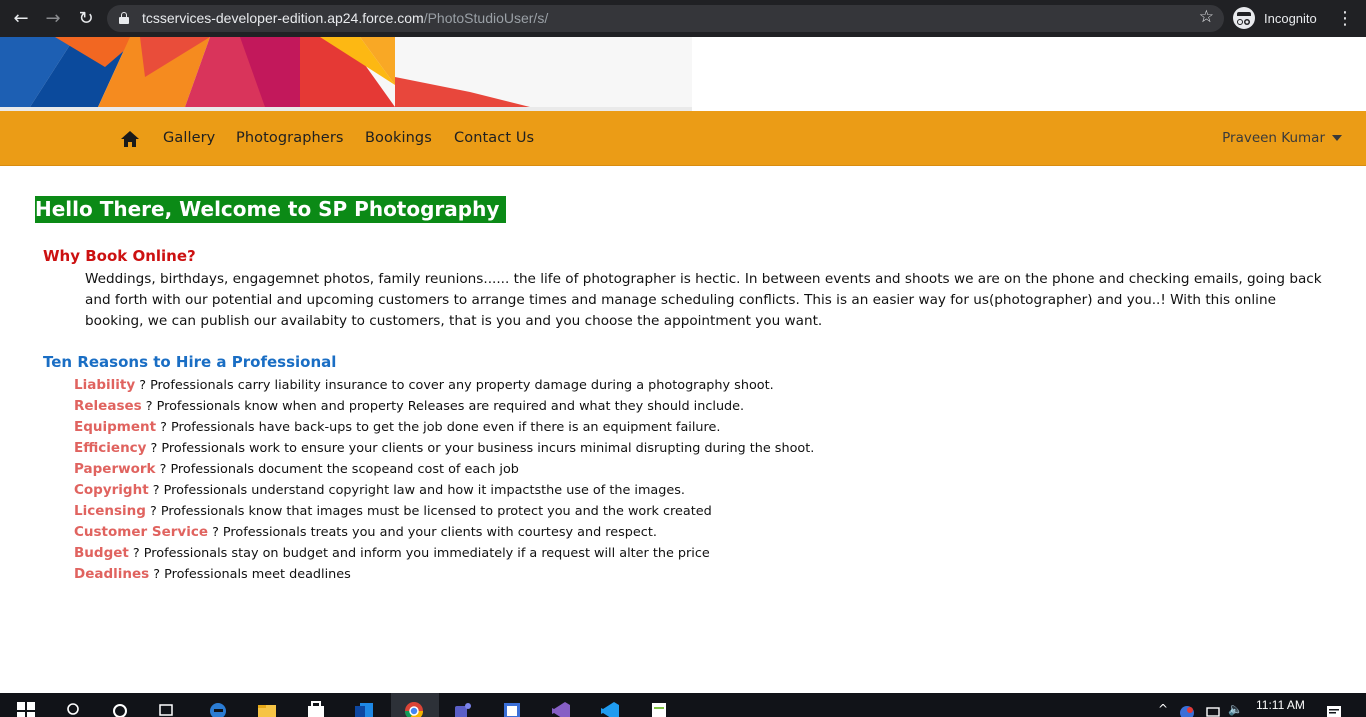 The height and width of the screenshot is (717, 1366). Describe the element at coordinates (74, 709) in the screenshot. I see `search-icon` at that location.